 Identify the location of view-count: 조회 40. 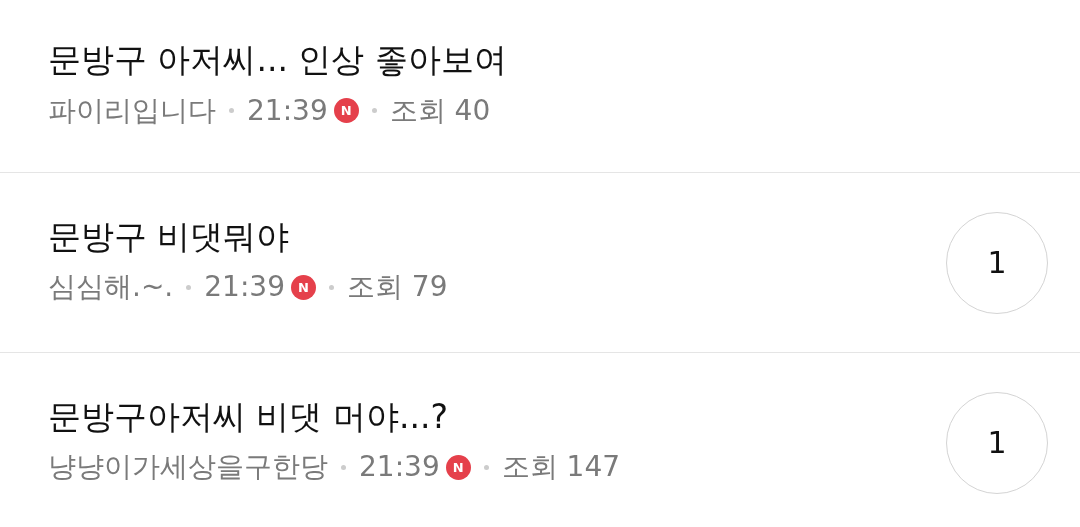
(440, 110).